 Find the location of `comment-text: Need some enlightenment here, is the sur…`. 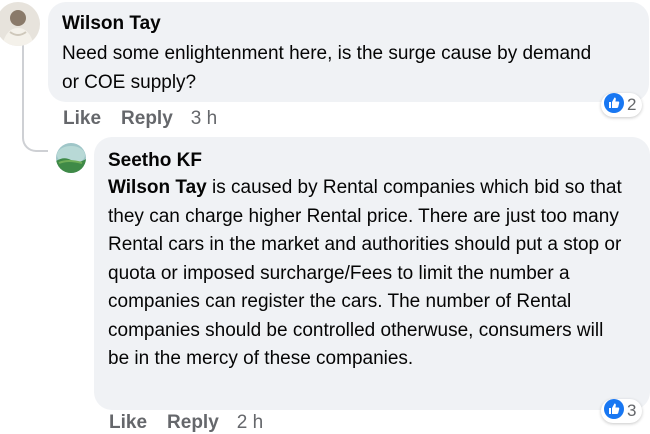

comment-text: Need some enlightenment here, is the sur… is located at coordinates (327, 68).